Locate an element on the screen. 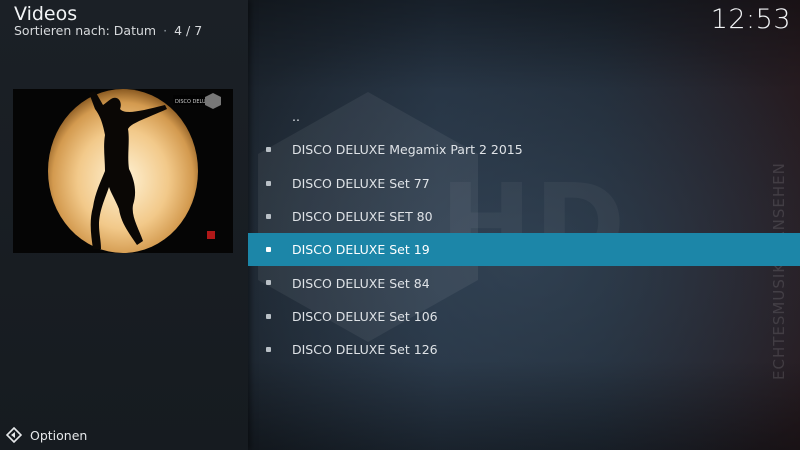 The image size is (800, 450). list-item: DISCO DELUXE SET 80 is located at coordinates (524, 216).